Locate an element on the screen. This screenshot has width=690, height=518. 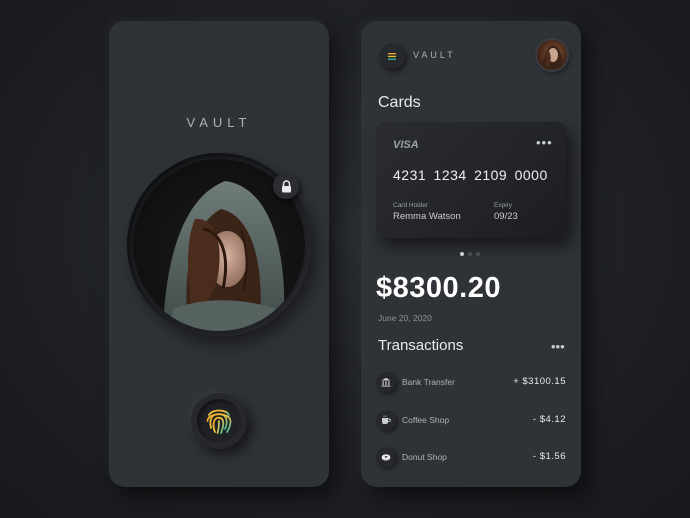
card-holder-label: Card Holder is located at coordinates (411, 205).